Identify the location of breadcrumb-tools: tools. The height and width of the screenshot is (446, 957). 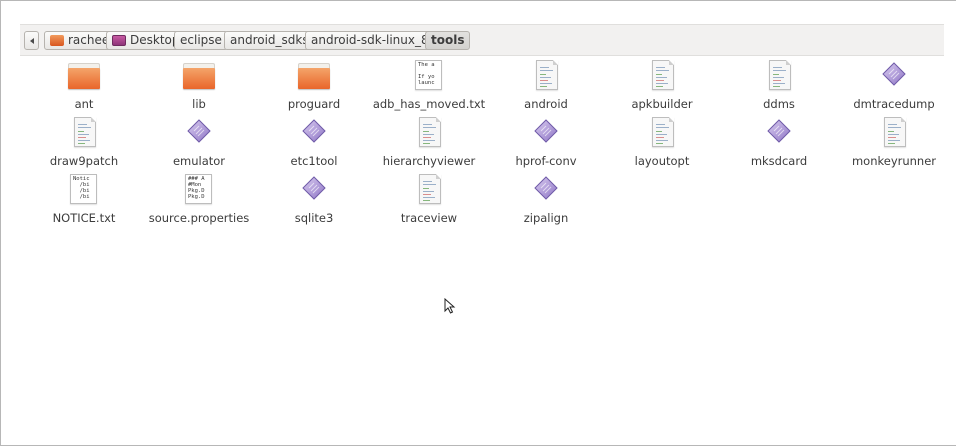
(448, 40).